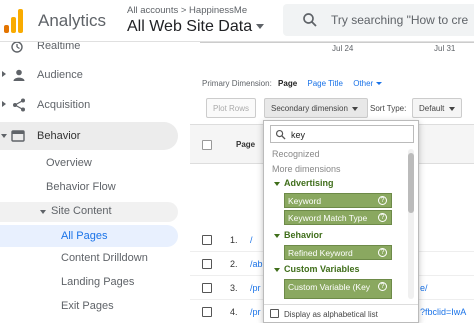  What do you see at coordinates (445, 48) in the screenshot?
I see `date-axis-label: Jul 31` at bounding box center [445, 48].